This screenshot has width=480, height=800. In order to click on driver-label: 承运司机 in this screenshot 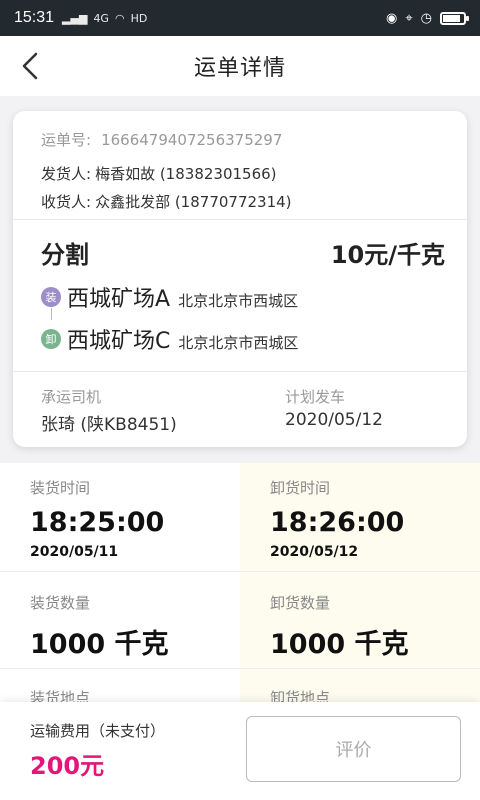, I will do `click(71, 397)`.